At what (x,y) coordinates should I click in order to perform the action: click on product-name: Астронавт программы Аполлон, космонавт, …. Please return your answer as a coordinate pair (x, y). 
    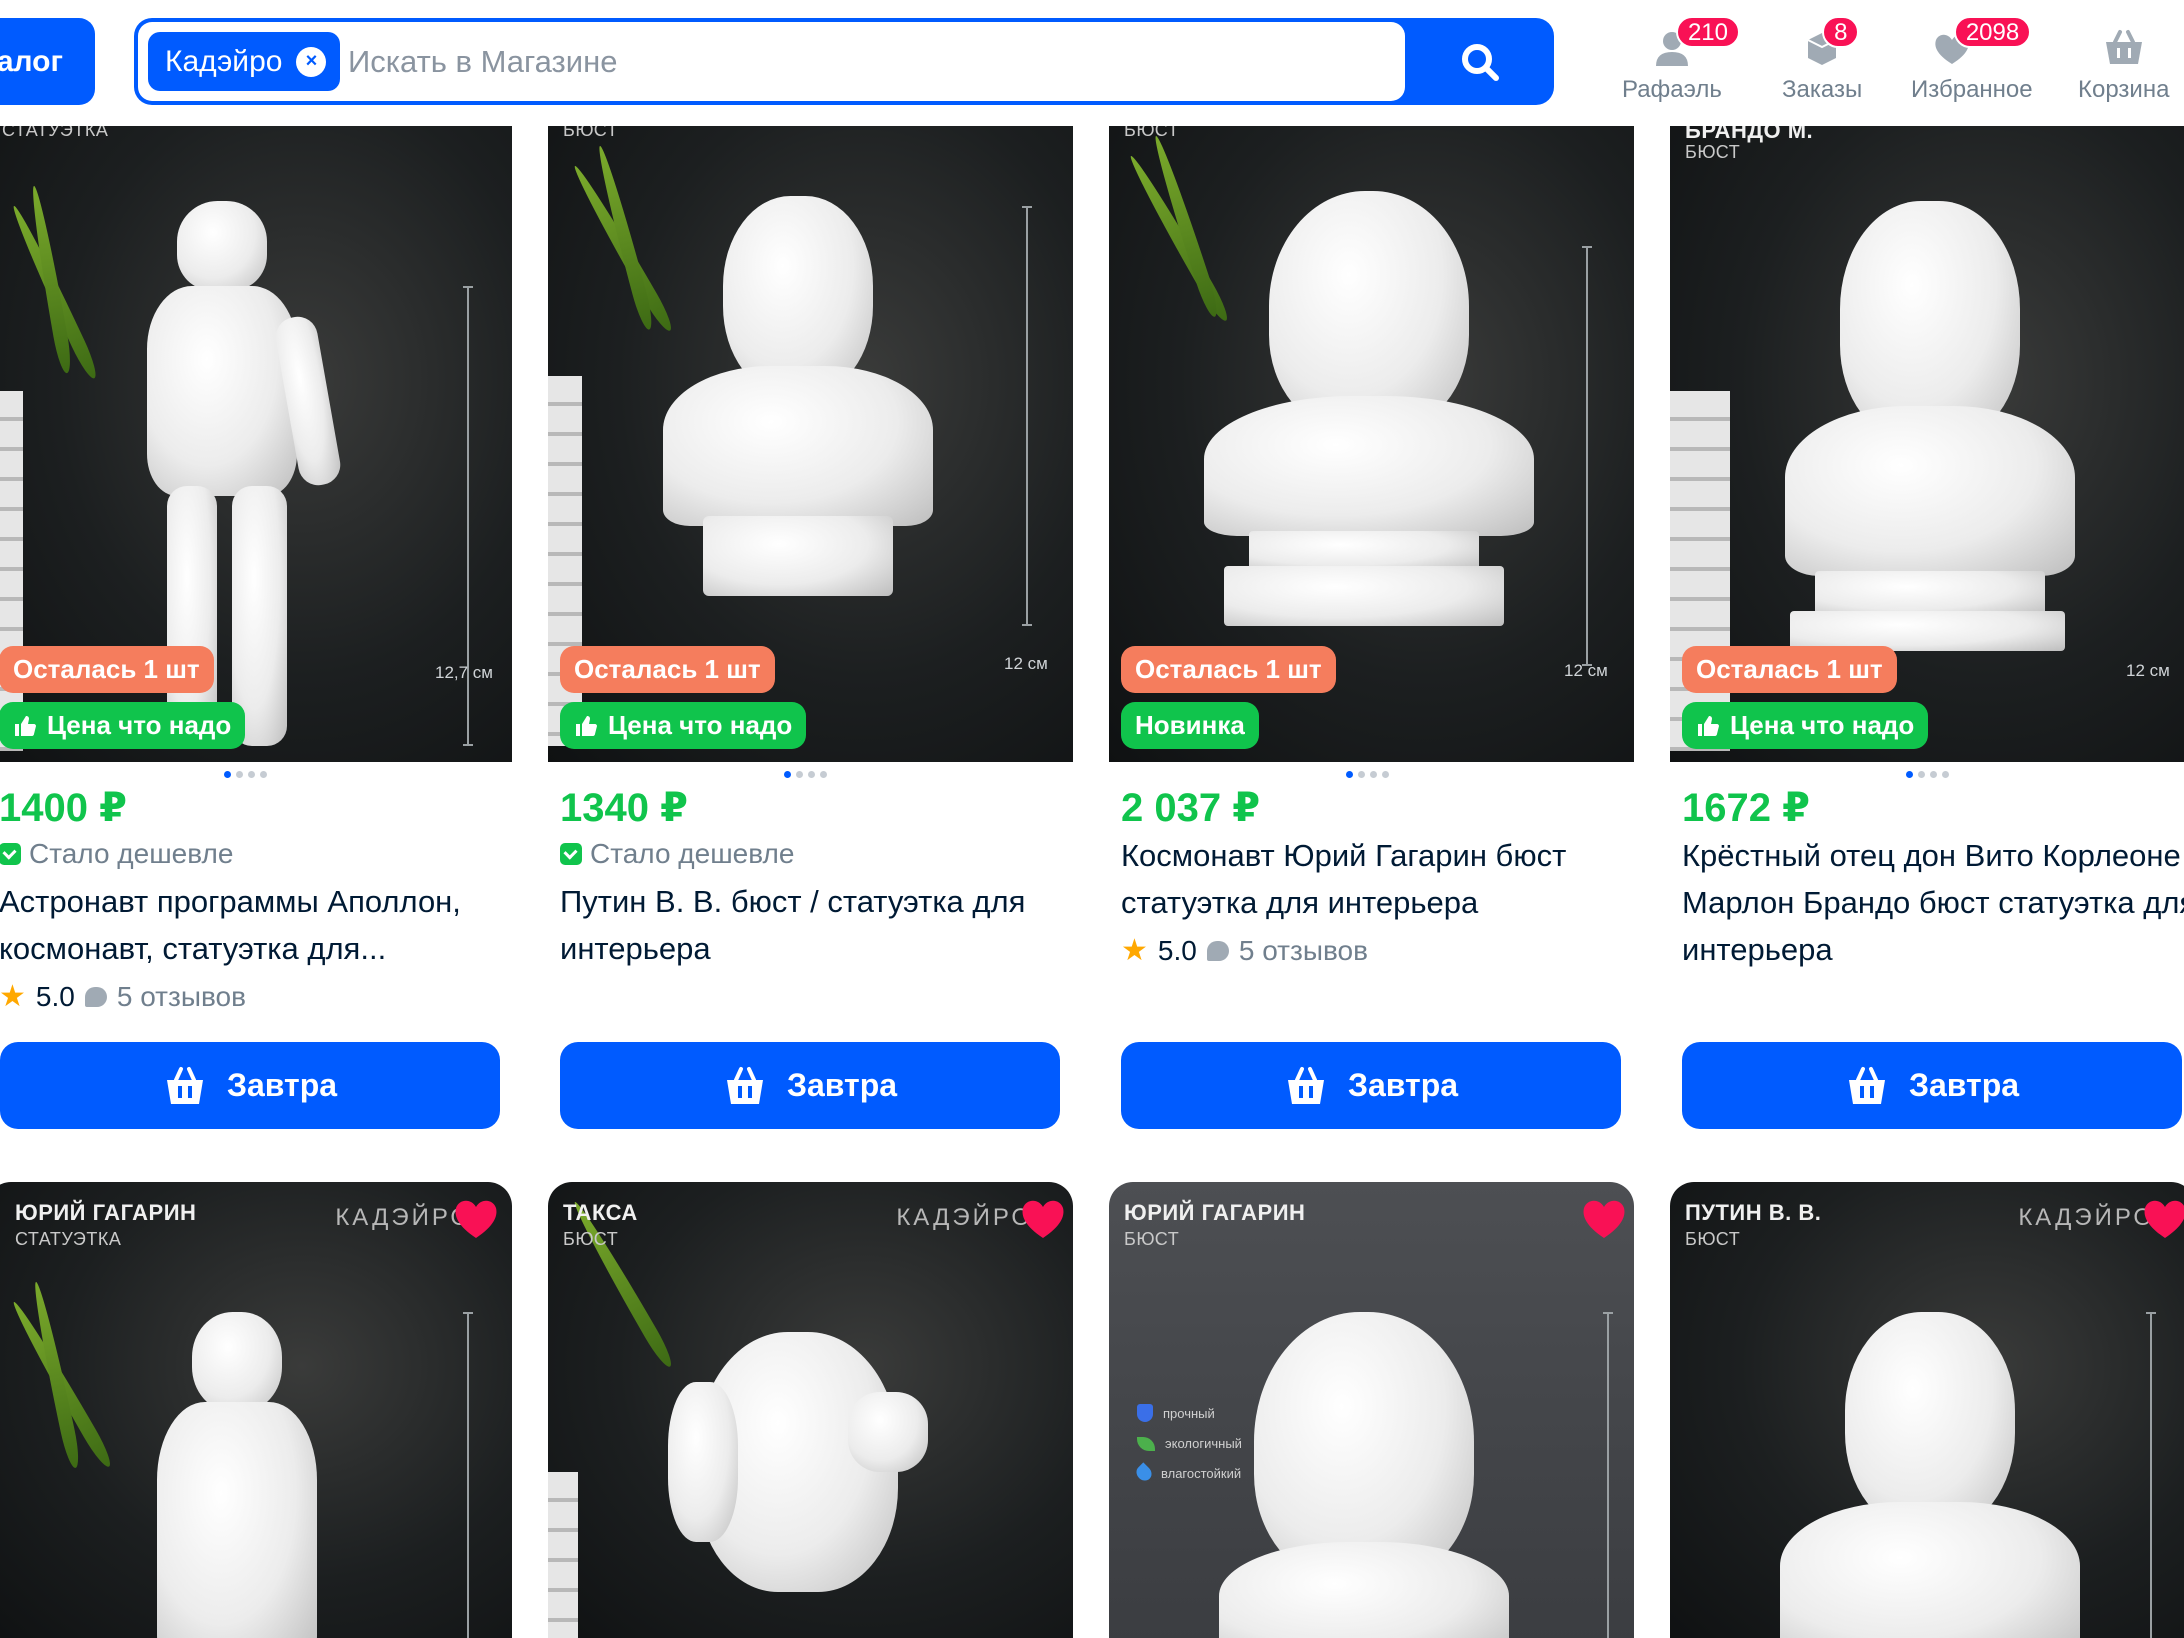
    Looking at the image, I should click on (257, 925).